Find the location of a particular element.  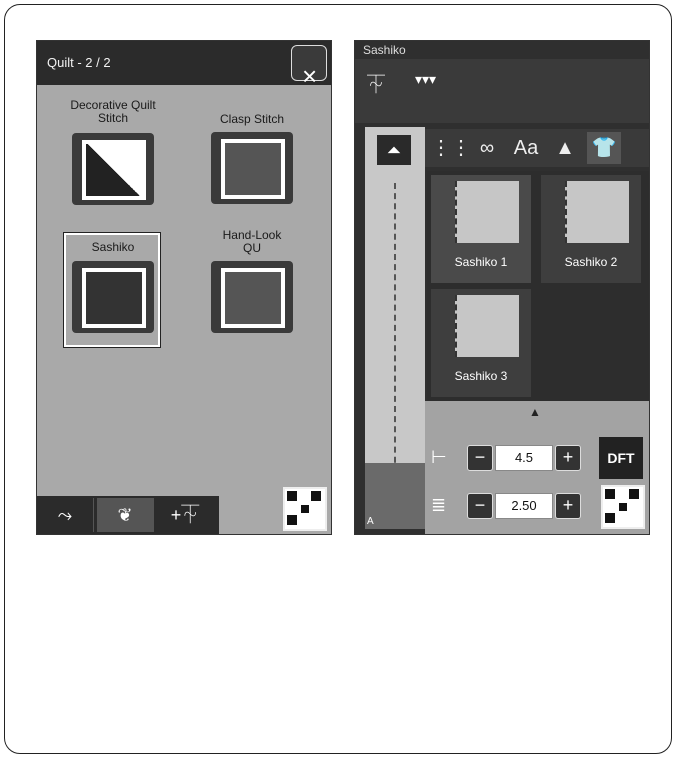

sashiko-button: Sashiko is located at coordinates (113, 287).